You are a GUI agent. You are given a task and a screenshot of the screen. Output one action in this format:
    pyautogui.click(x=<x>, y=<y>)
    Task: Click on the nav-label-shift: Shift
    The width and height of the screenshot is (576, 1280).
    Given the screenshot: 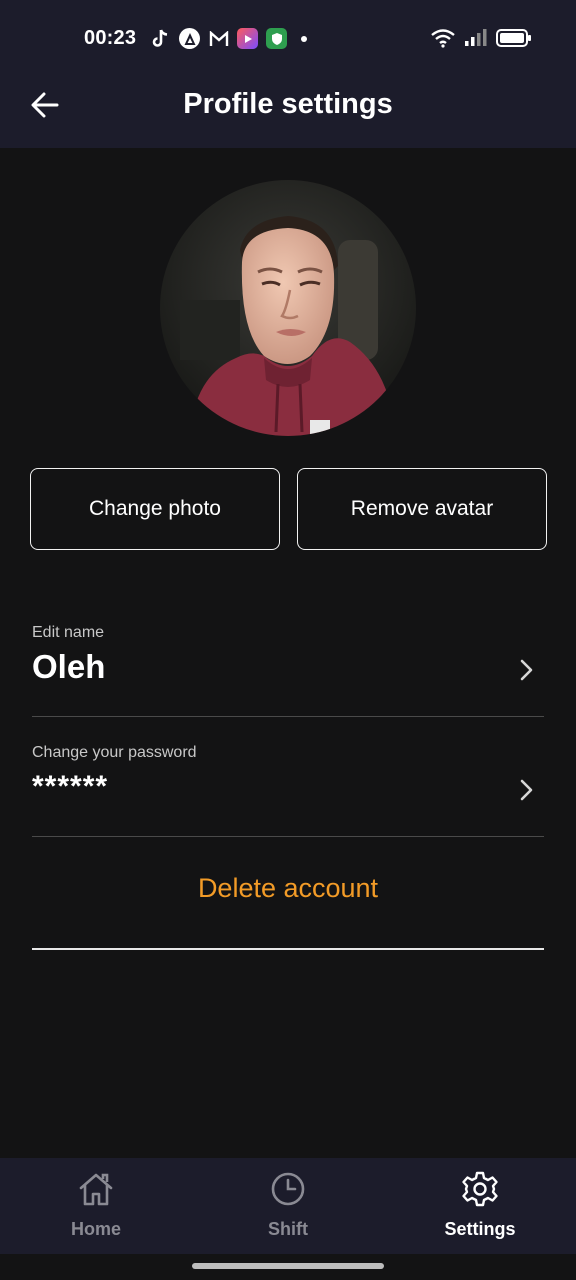 What is the action you would take?
    pyautogui.click(x=288, y=1229)
    